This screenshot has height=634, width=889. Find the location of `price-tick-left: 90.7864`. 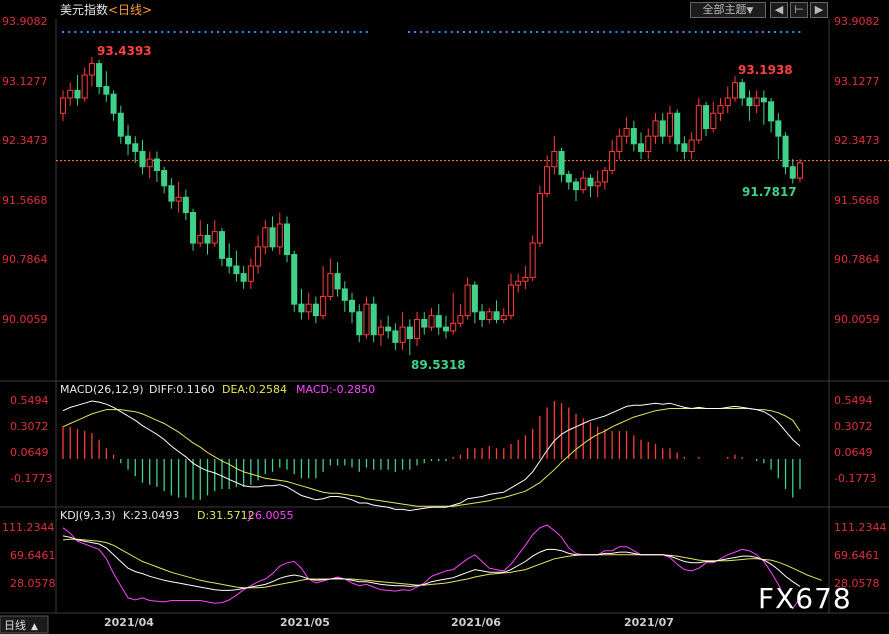

price-tick-left: 90.7864 is located at coordinates (25, 259).